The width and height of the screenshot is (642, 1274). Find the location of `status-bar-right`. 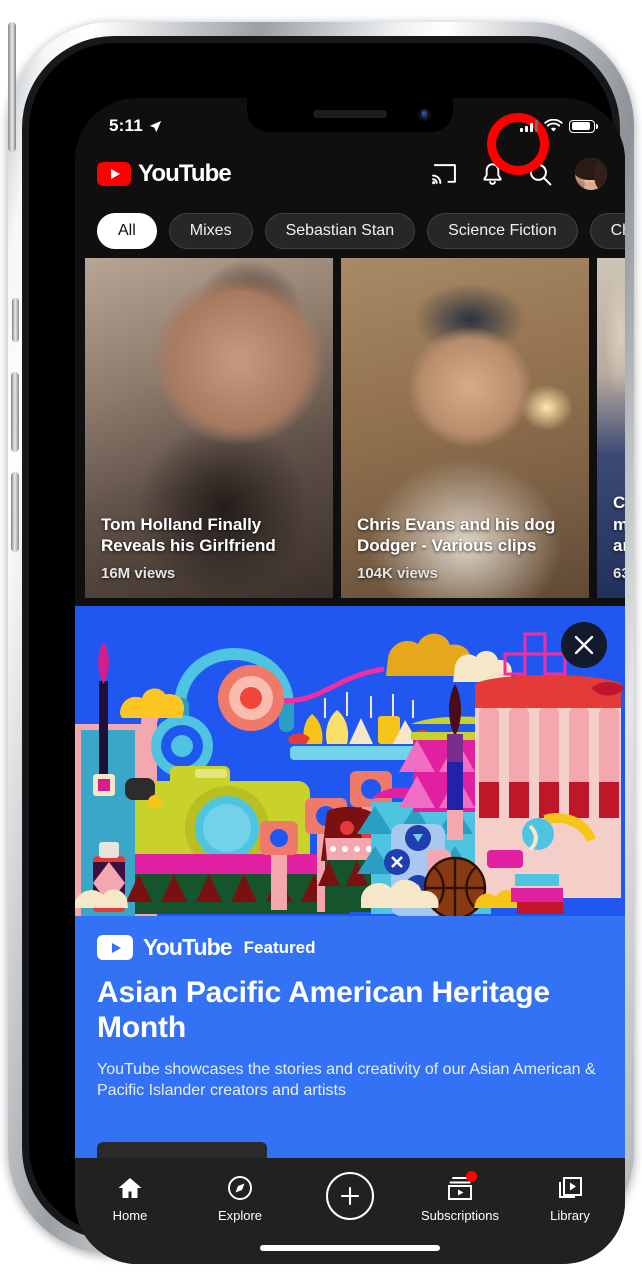

status-bar-right is located at coordinates (559, 126).